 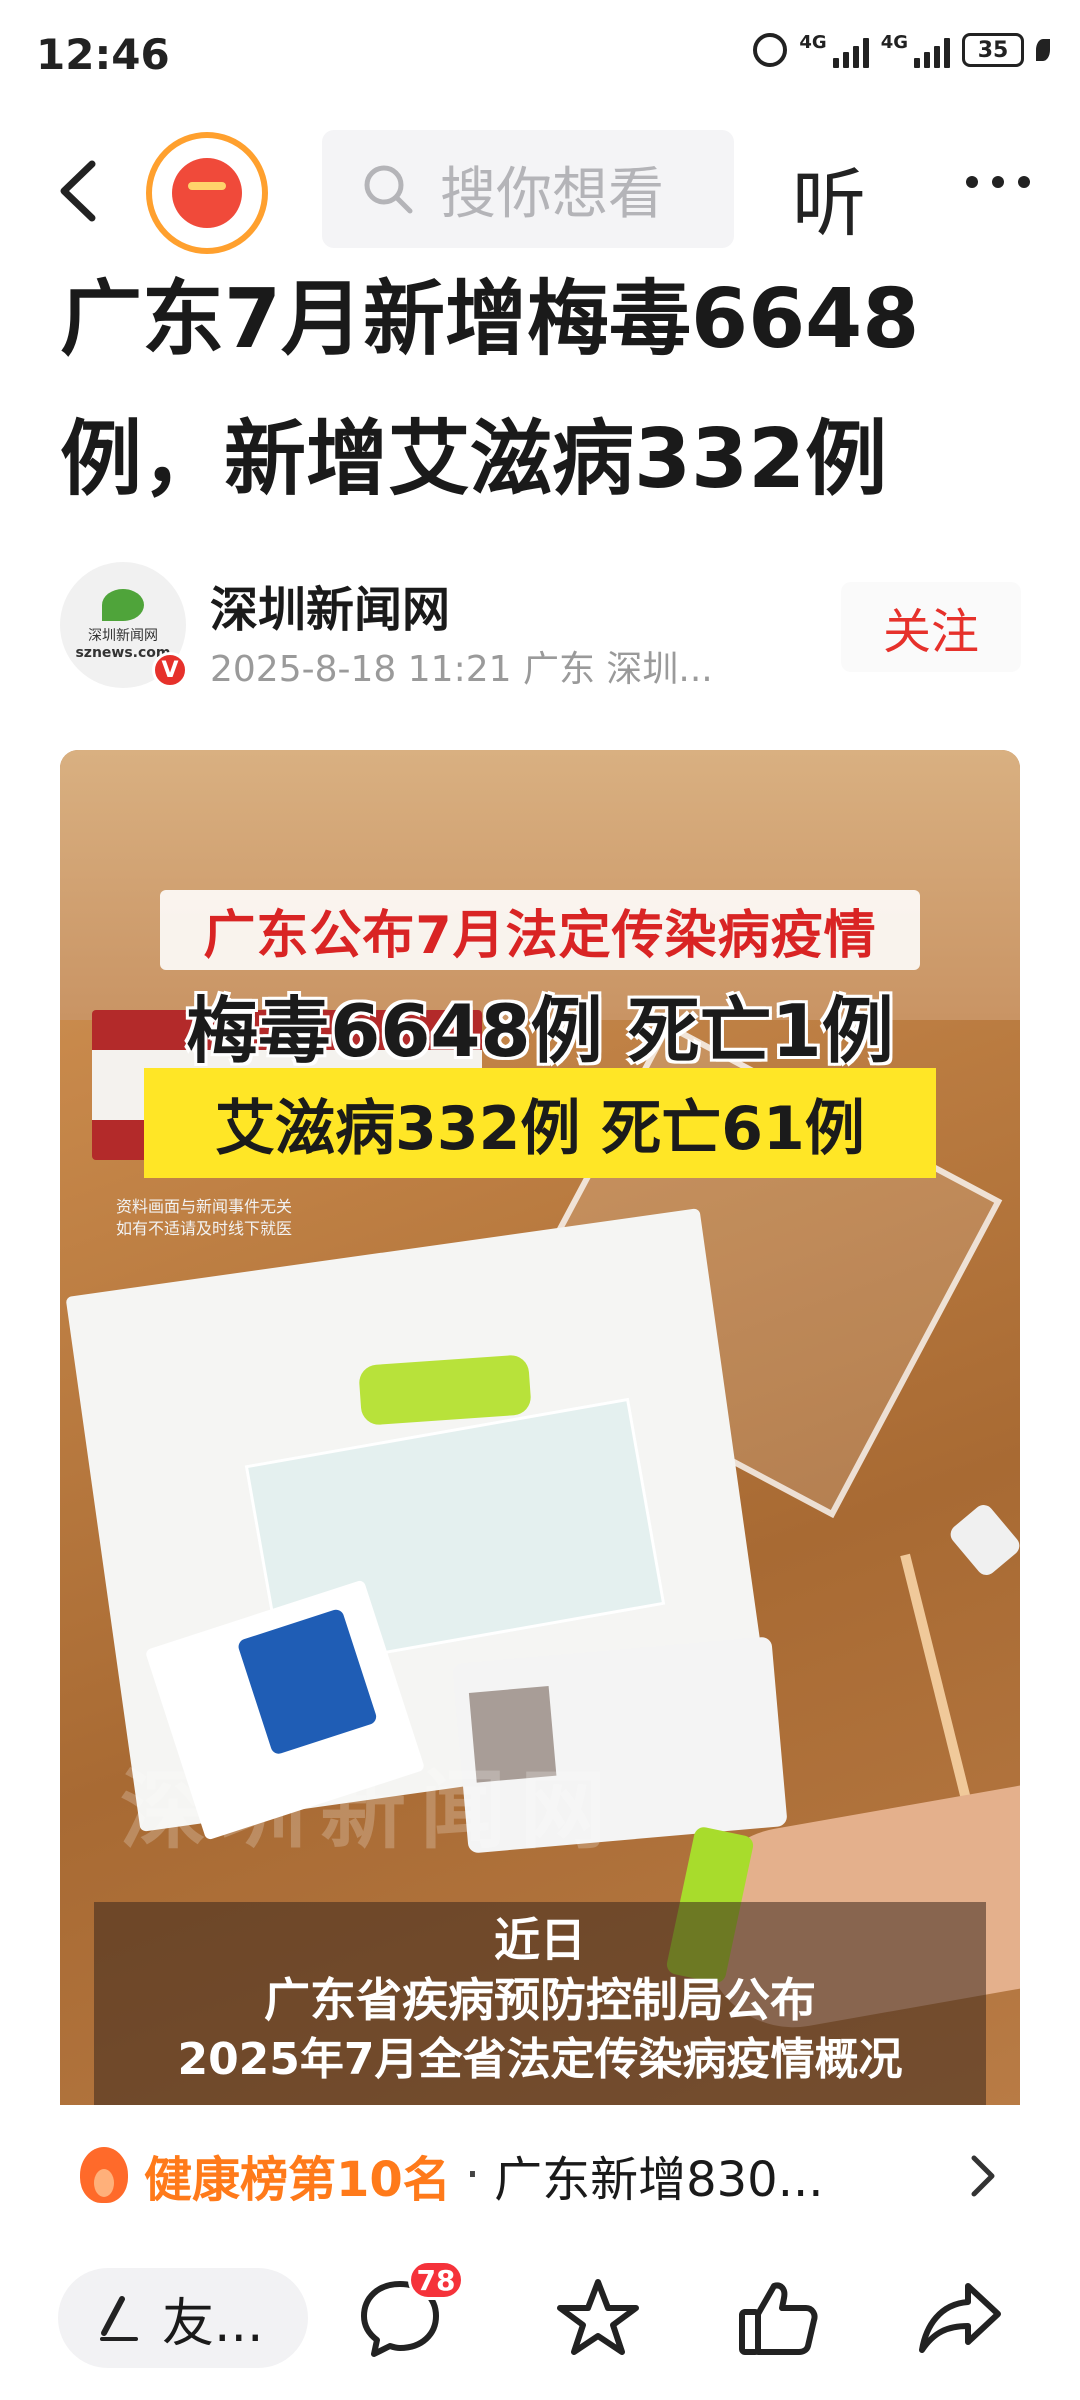 What do you see at coordinates (829, 197) in the screenshot?
I see `listen-button: 听` at bounding box center [829, 197].